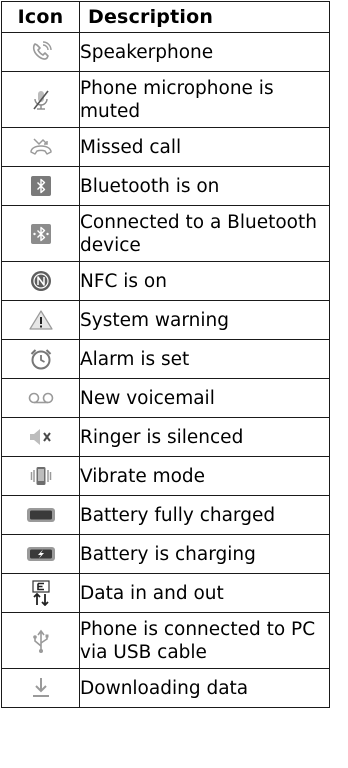 The width and height of the screenshot is (348, 768). I want to click on row-description: Speakerphone, so click(204, 52).